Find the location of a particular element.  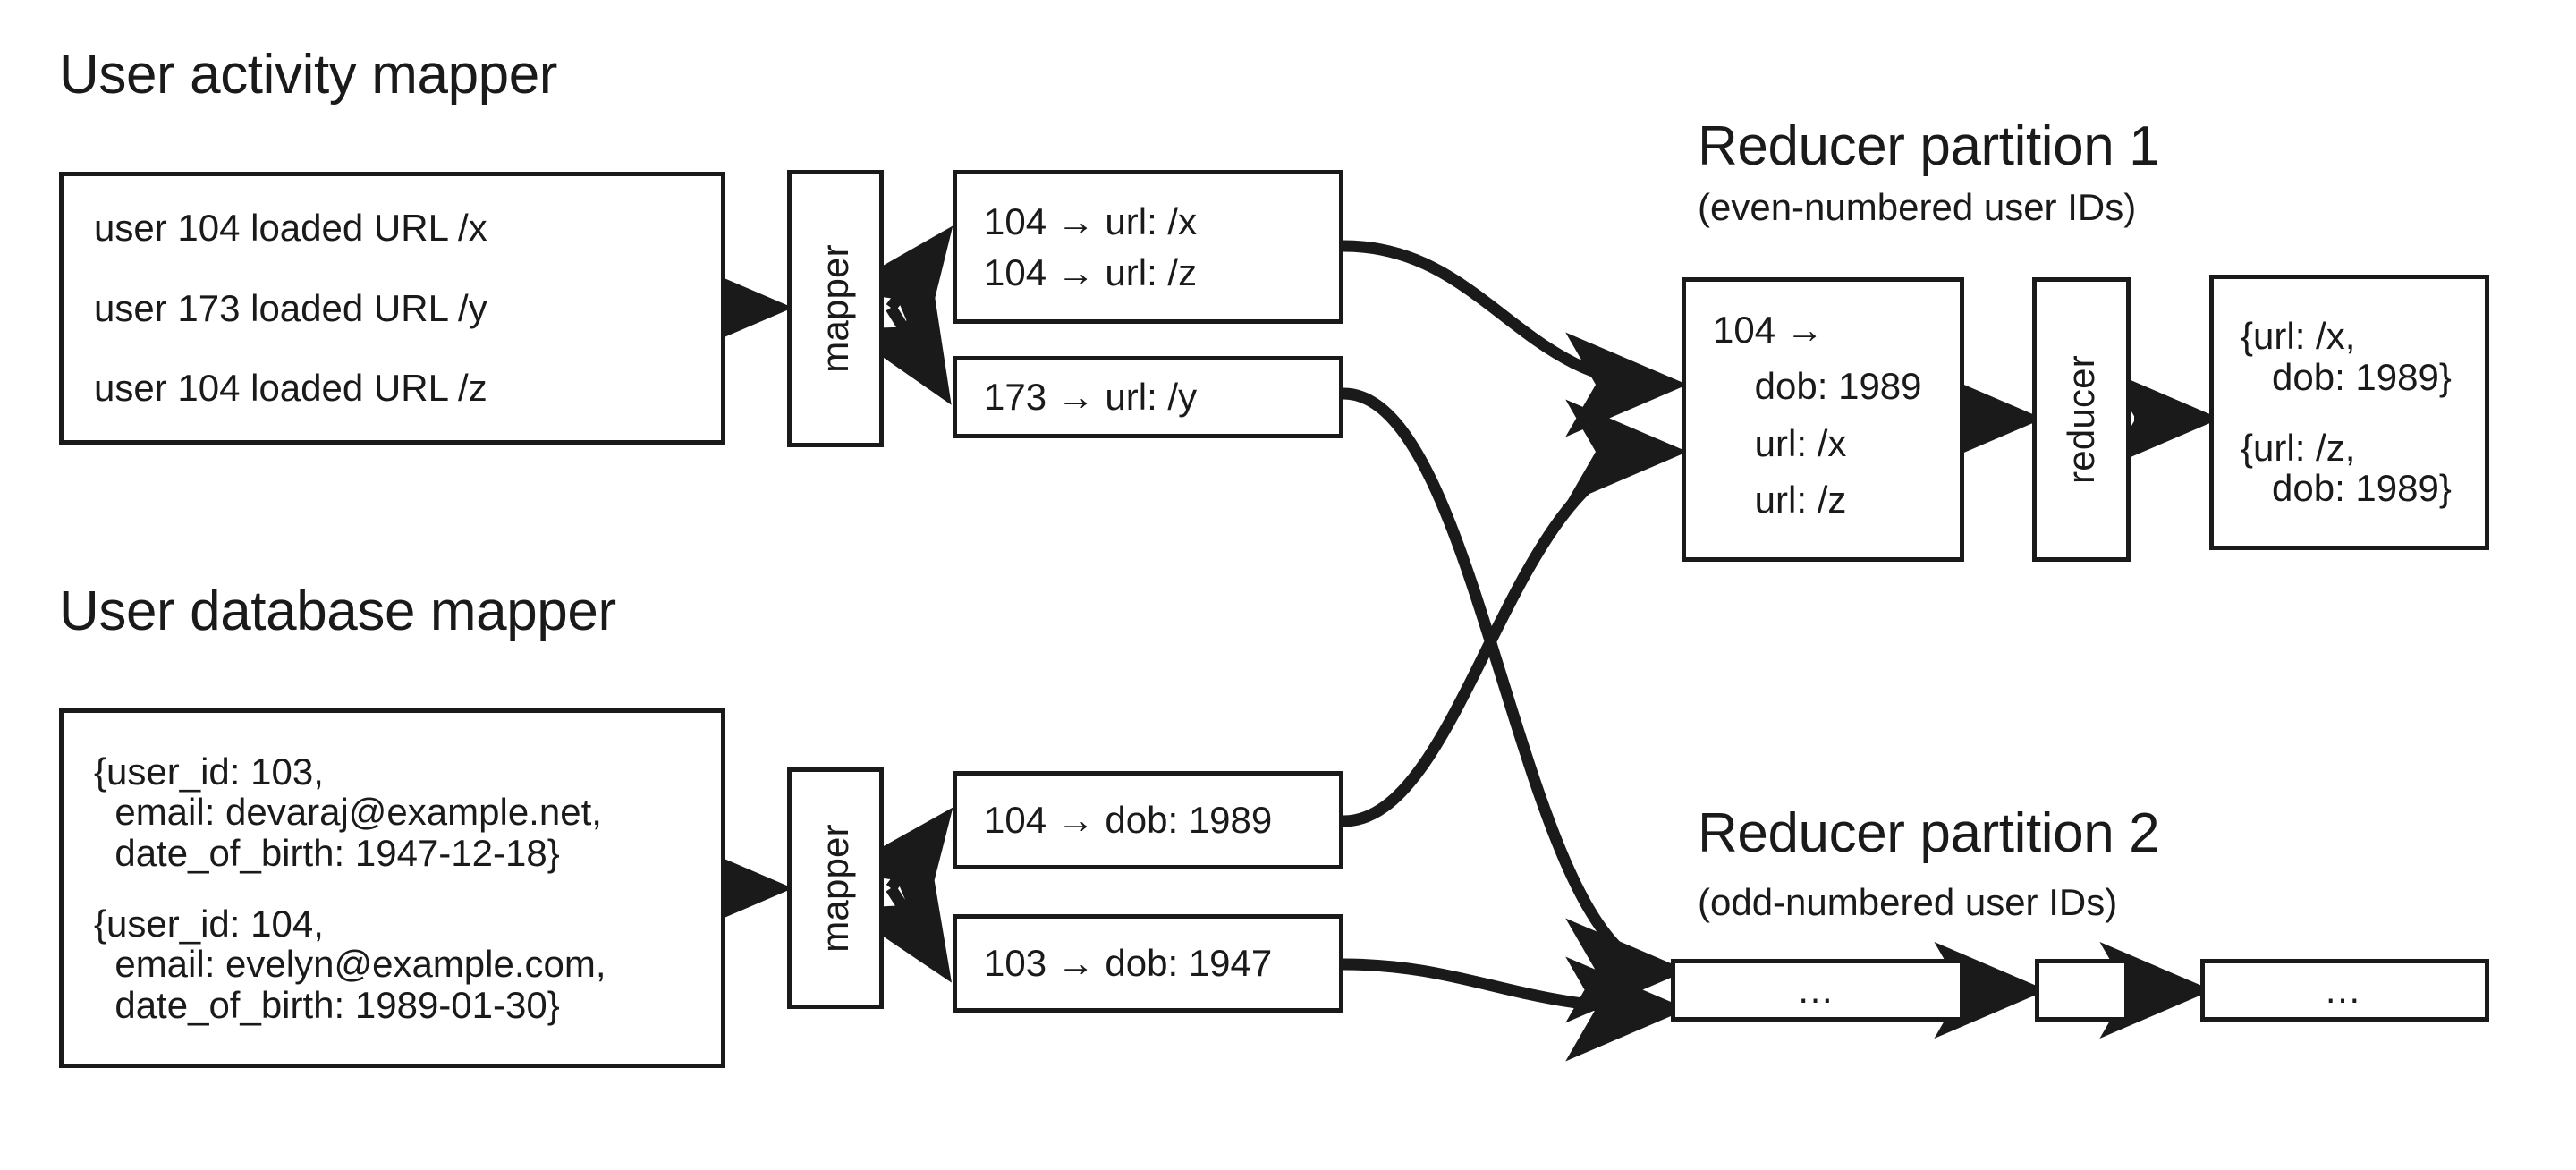

database-input-r2-line-1: {user_id: 104, is located at coordinates (209, 924).